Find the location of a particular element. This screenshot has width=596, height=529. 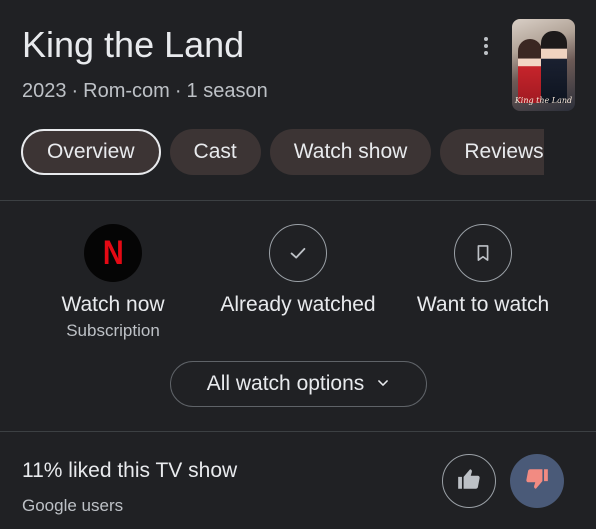

poster-caption: King the Land is located at coordinates (543, 100).